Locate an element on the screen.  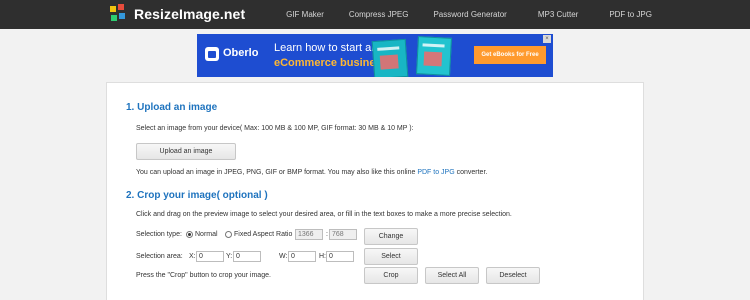
nav-password-generator: Password Generator is located at coordinates (469, 14).